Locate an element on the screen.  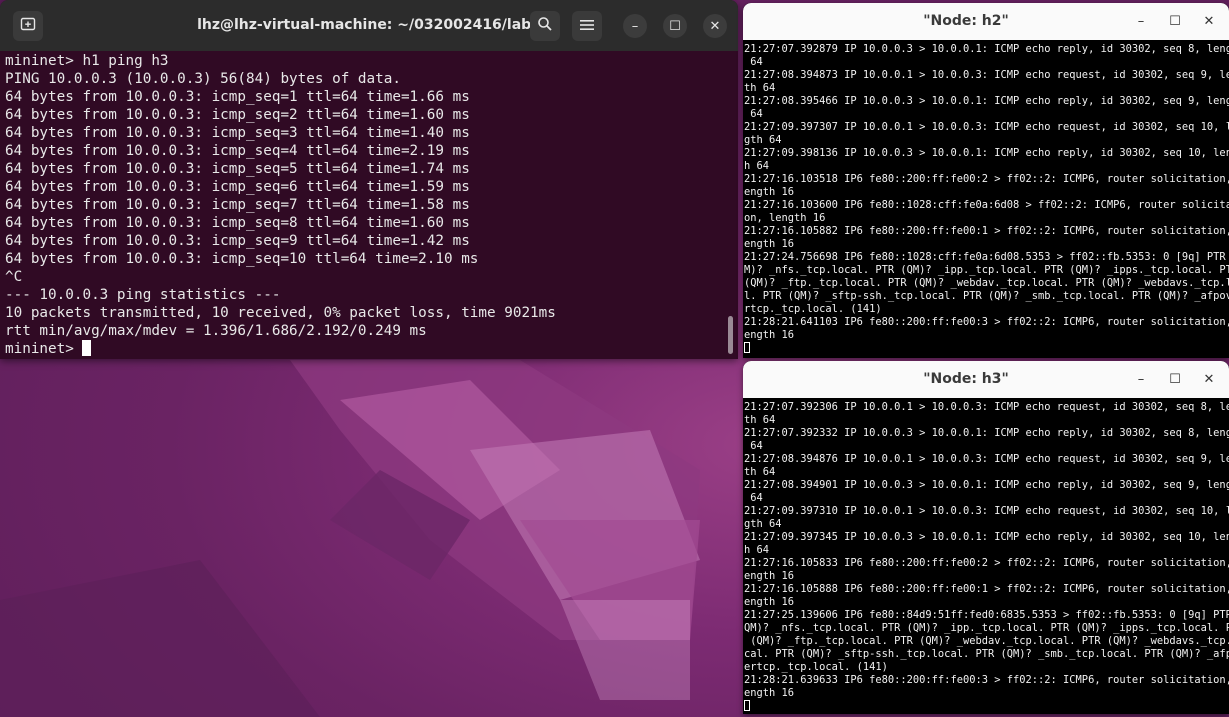
node-h3-titlebar: "Node: h3" – ☐ ✕ is located at coordinates (986, 379).